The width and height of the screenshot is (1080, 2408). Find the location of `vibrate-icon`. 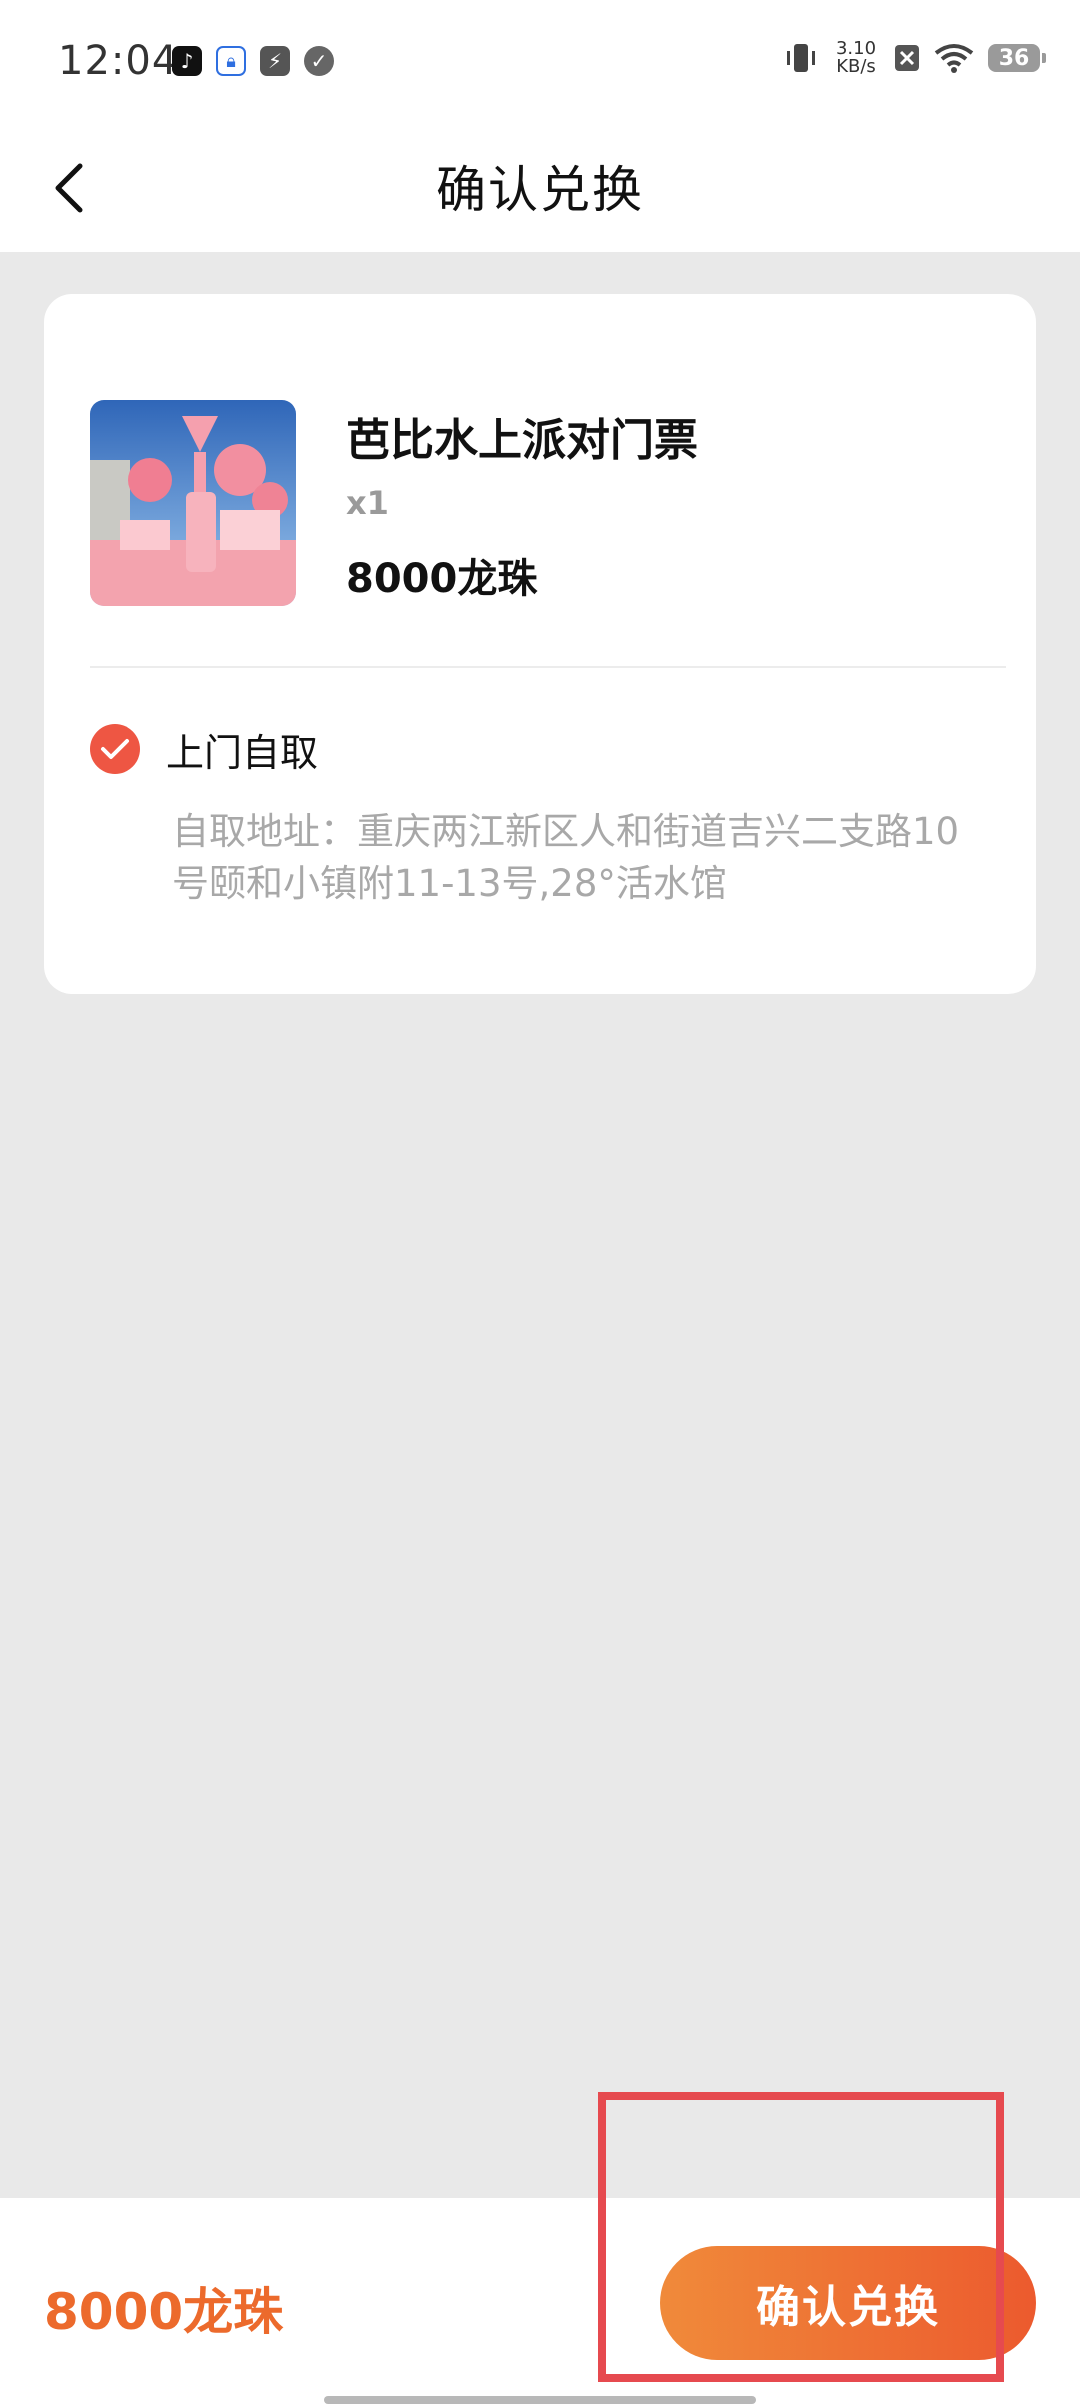

vibrate-icon is located at coordinates (801, 58).